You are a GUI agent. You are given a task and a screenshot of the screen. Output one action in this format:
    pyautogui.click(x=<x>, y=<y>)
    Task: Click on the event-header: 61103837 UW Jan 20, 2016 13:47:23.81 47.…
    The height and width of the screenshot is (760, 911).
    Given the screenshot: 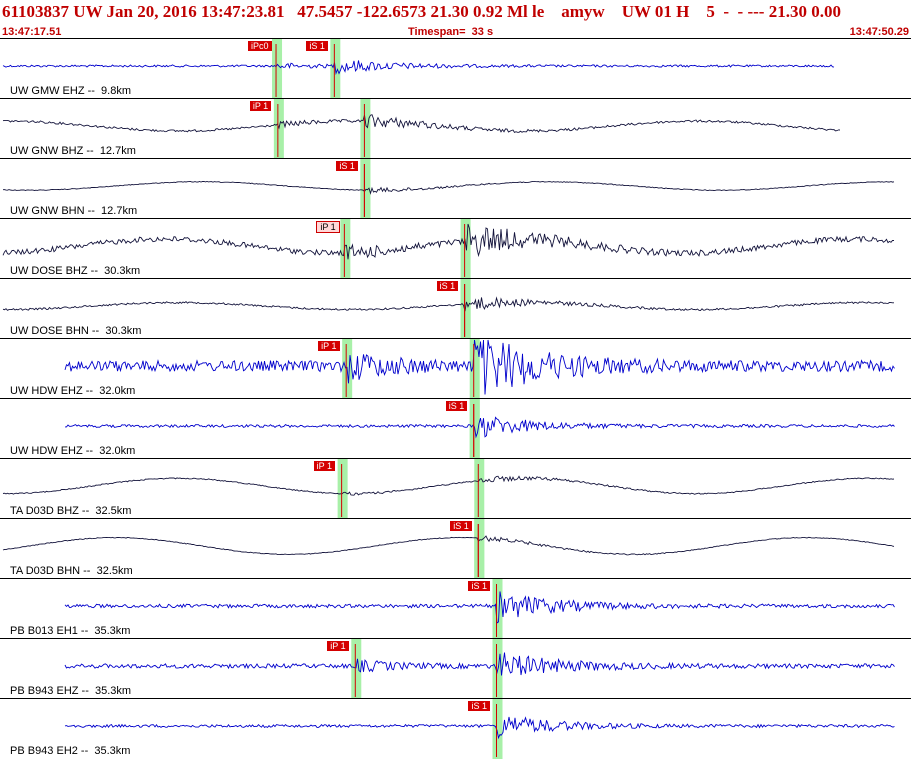 What is the action you would take?
    pyautogui.click(x=455, y=19)
    